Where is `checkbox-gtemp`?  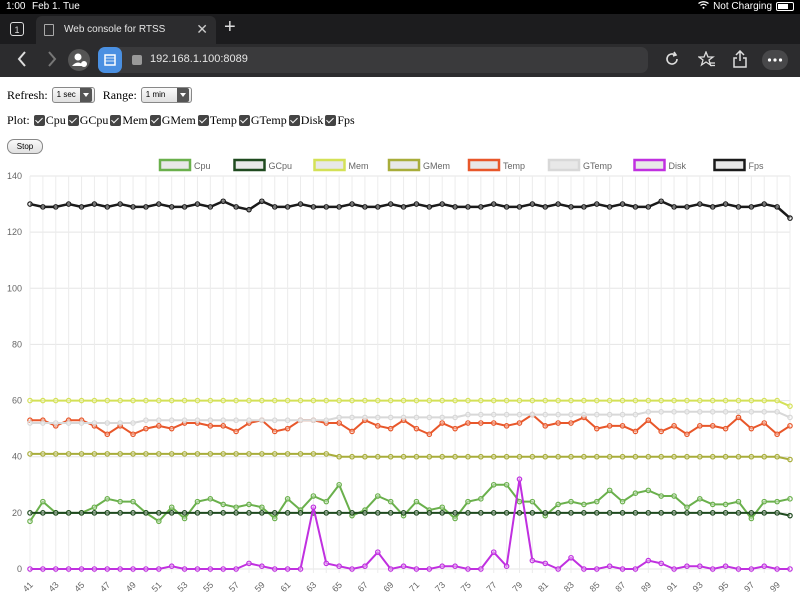 checkbox-gtemp is located at coordinates (244, 120).